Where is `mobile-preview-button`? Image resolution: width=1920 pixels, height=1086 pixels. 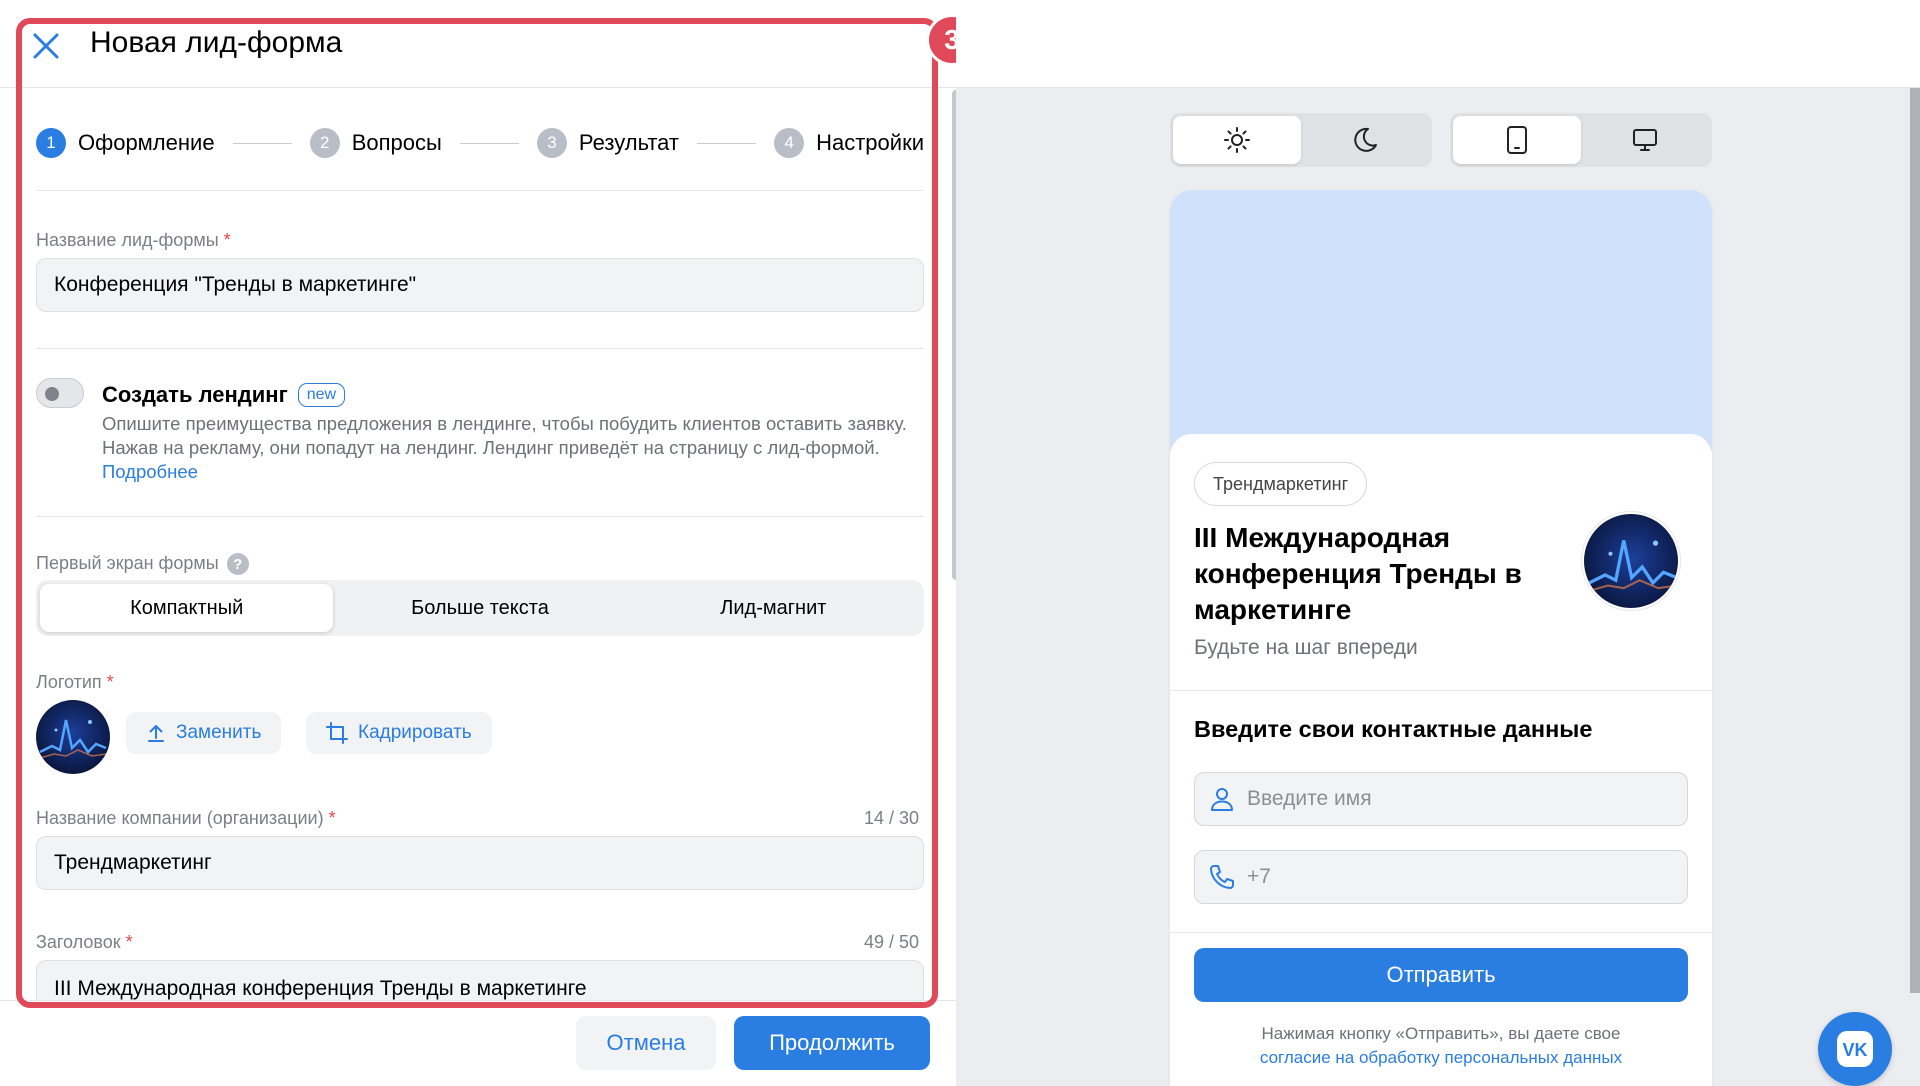 mobile-preview-button is located at coordinates (1517, 140).